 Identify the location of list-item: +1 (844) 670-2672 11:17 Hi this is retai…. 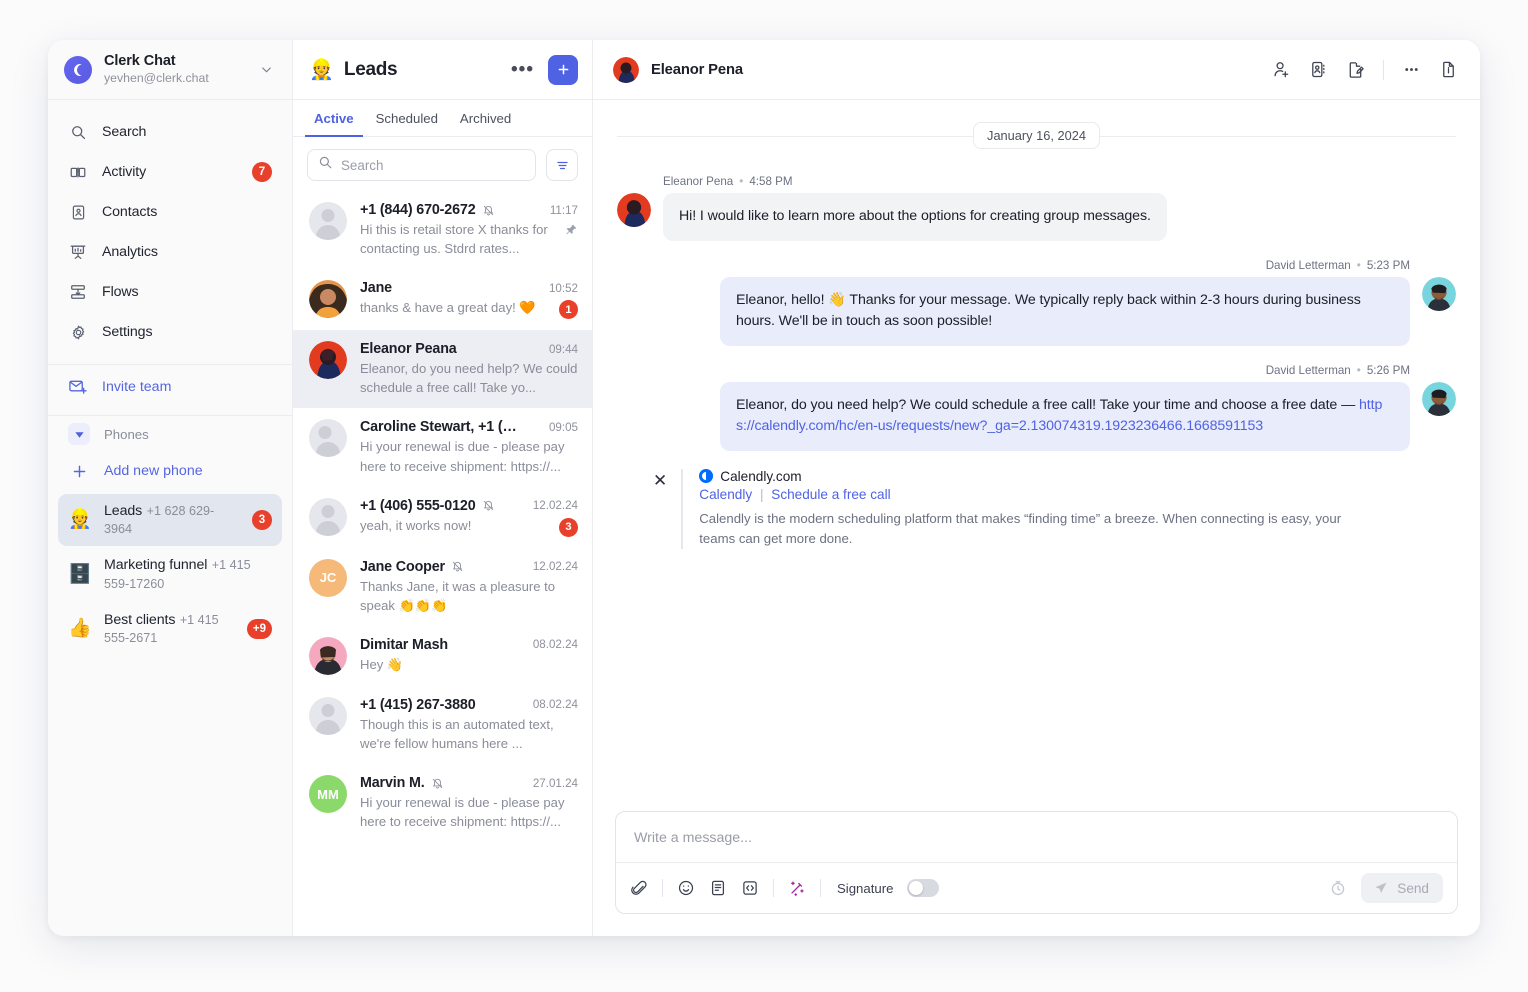
(442, 230).